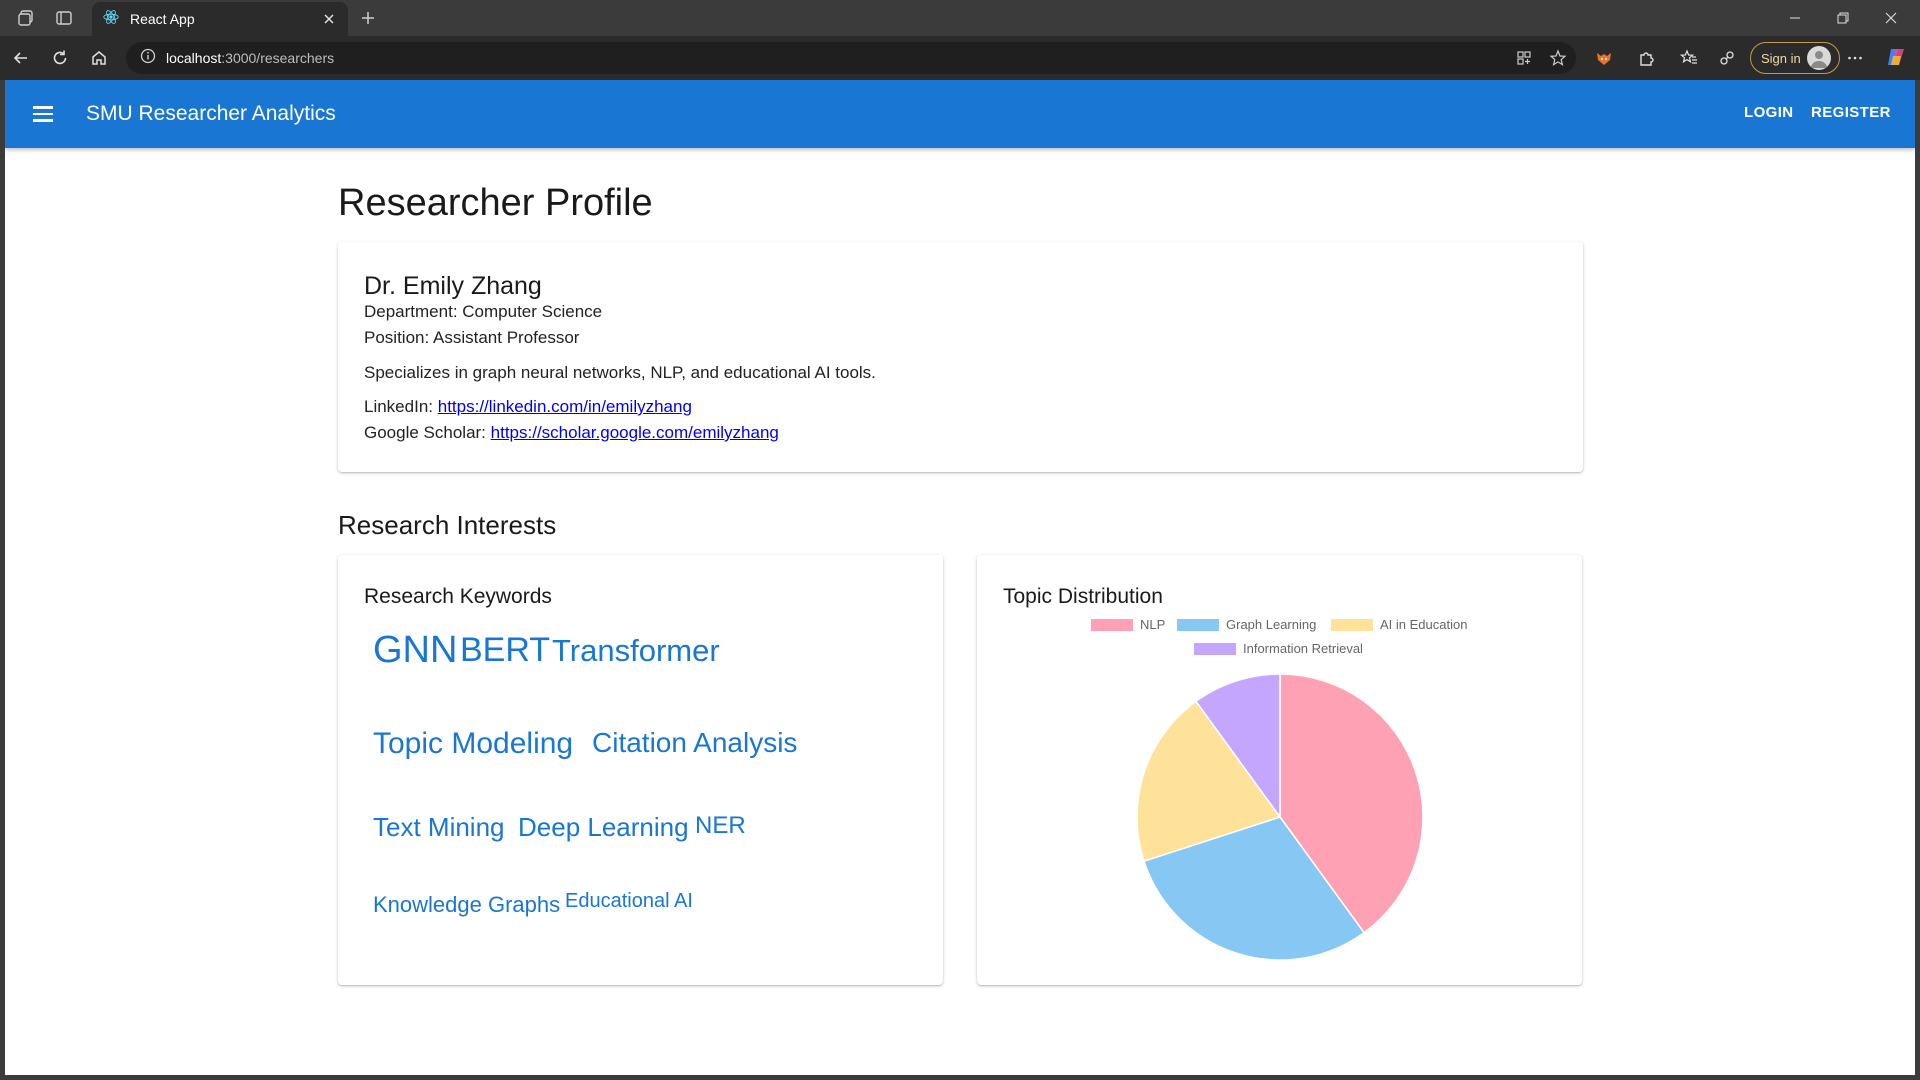 This screenshot has height=1080, width=1920. What do you see at coordinates (565, 406) in the screenshot?
I see `linkedin-link: https://linkedin.com/in/emilyzhang` at bounding box center [565, 406].